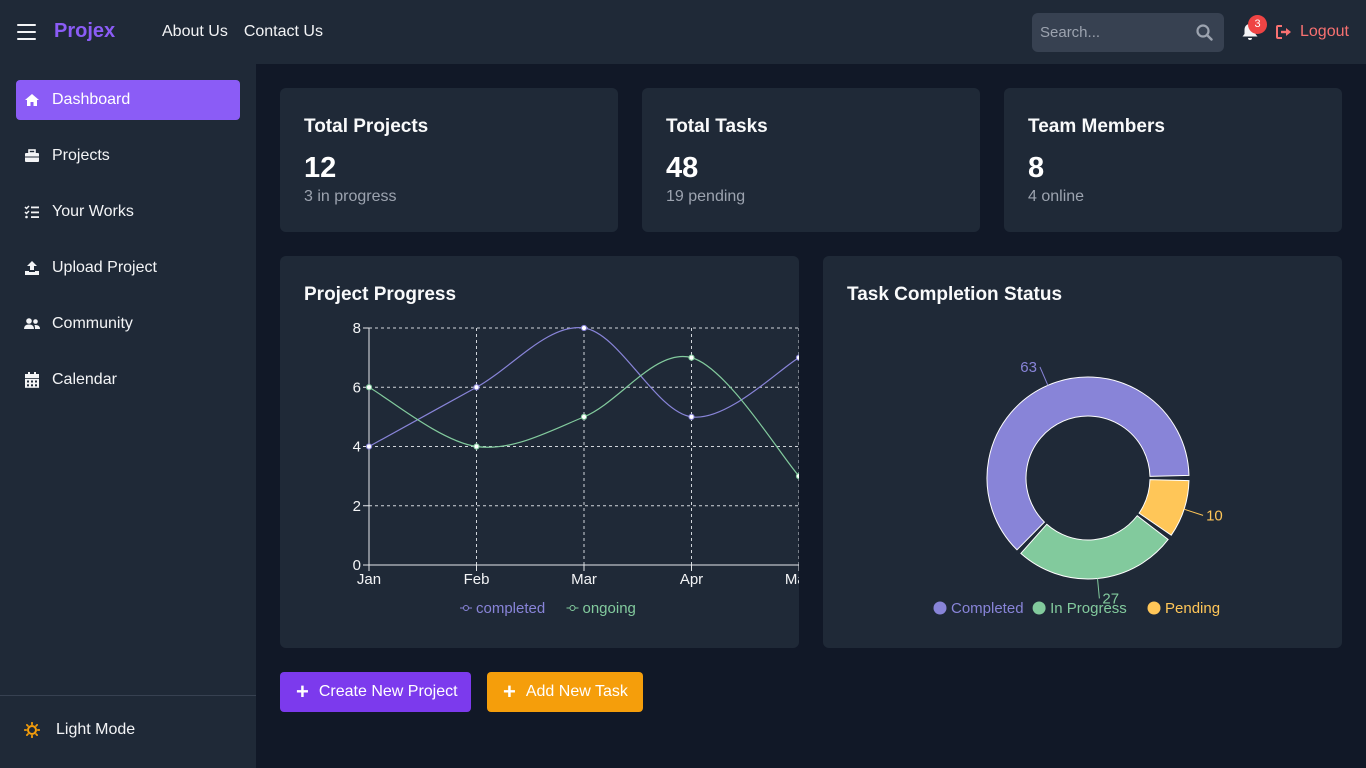 This screenshot has height=768, width=1366. I want to click on slice-in-progress, so click(1094, 547).